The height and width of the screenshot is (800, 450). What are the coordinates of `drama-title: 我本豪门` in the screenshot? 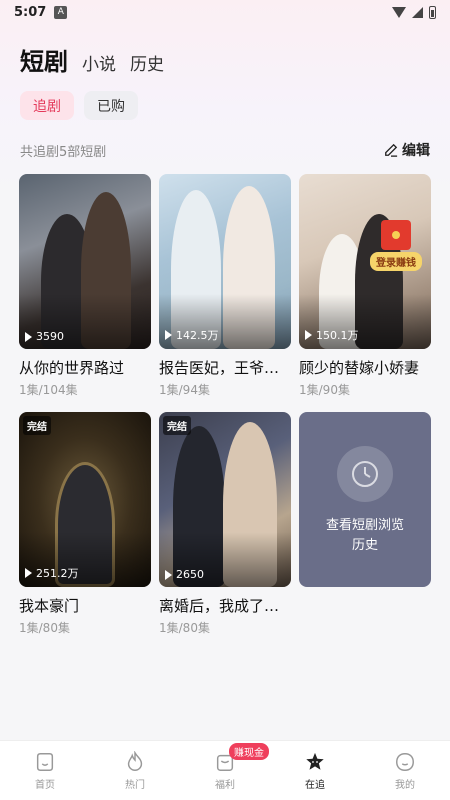 It's located at (49, 606).